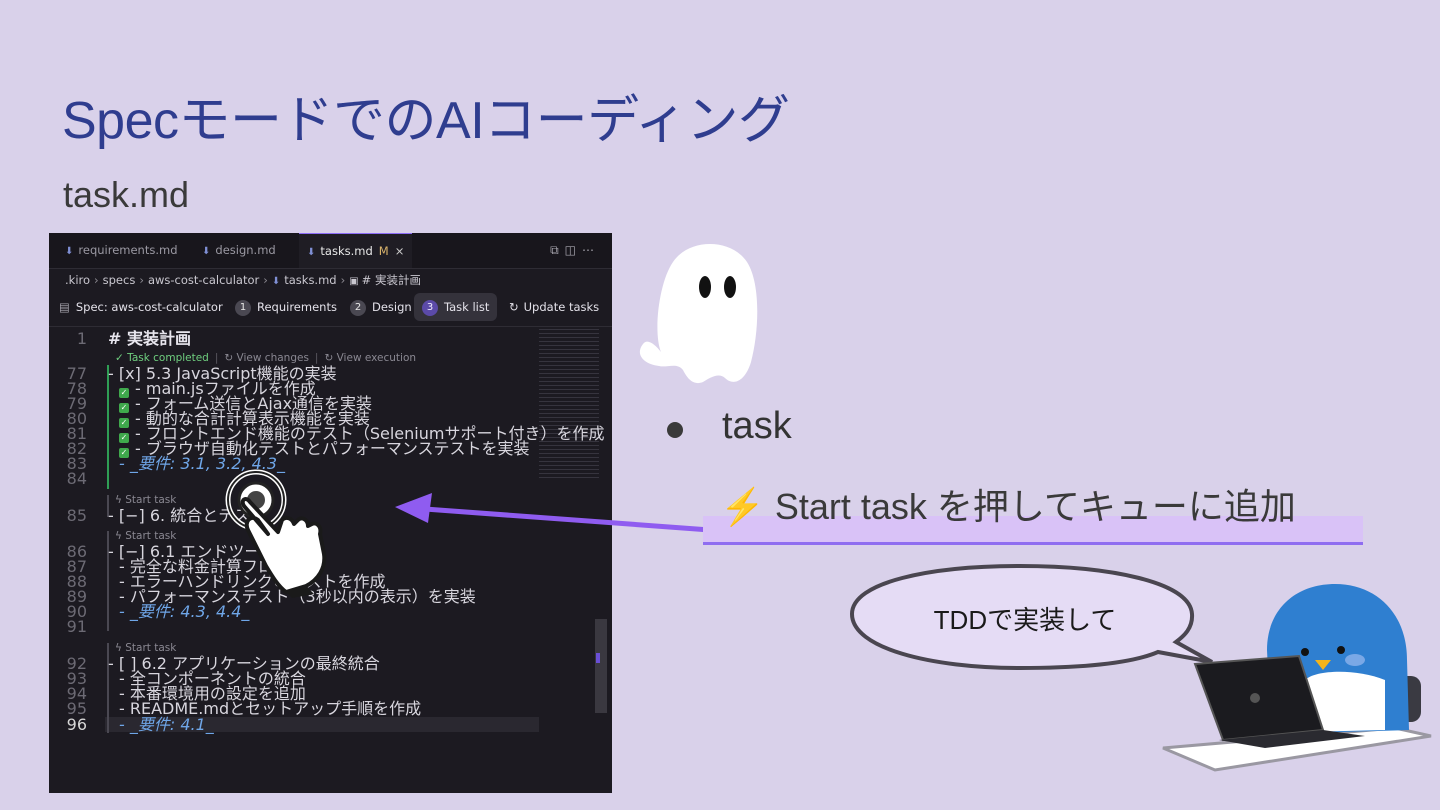  I want to click on divider, so click(330, 326).